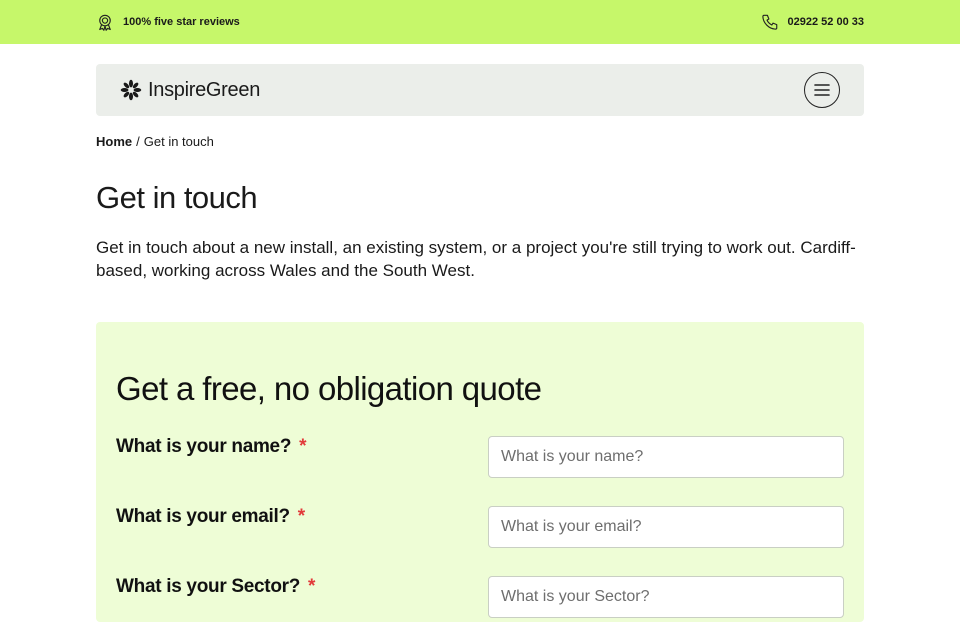  Describe the element at coordinates (826, 22) in the screenshot. I see `phone-number: 02922 52 00 33` at that location.